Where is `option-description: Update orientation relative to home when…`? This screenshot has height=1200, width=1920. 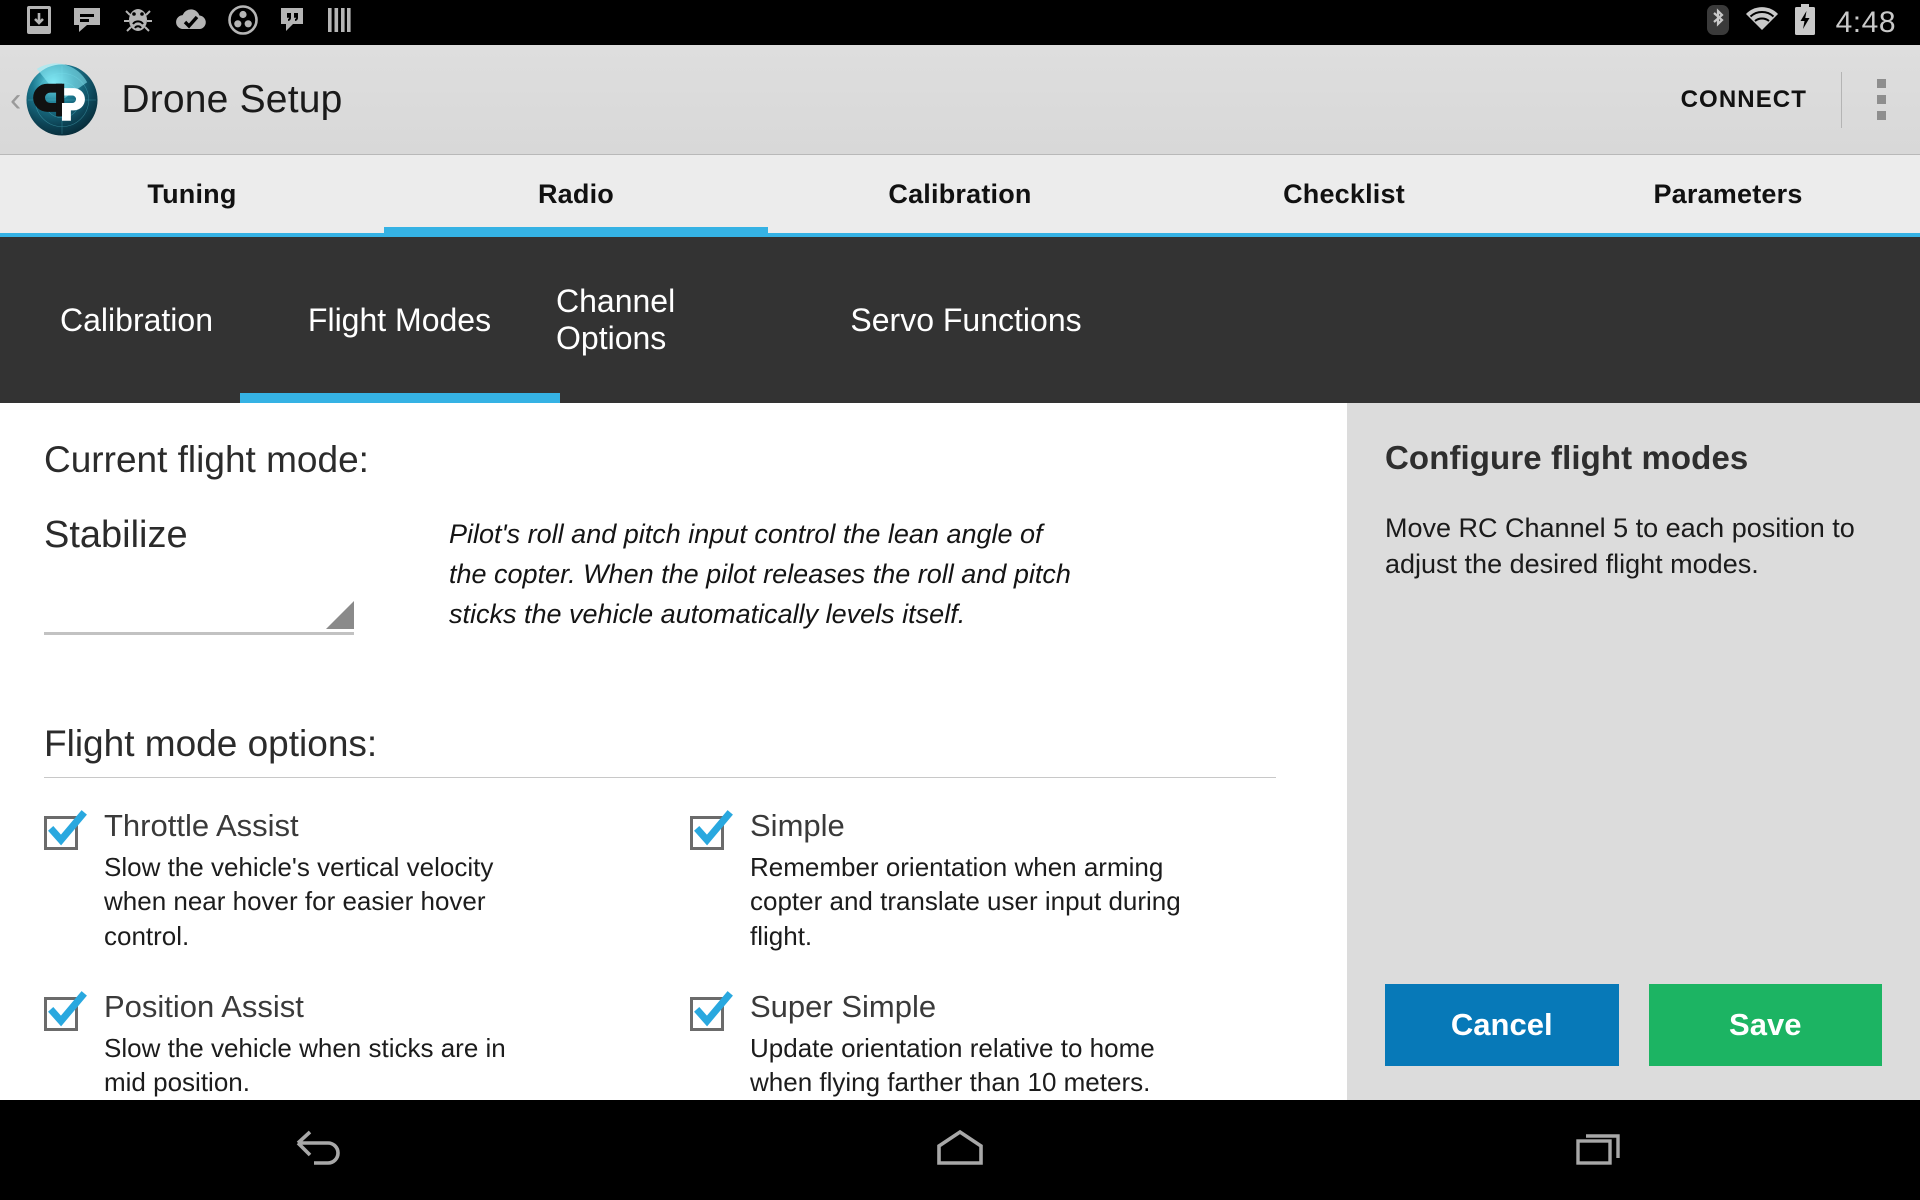 option-description: Update orientation relative to home when… is located at coordinates (952, 1065).